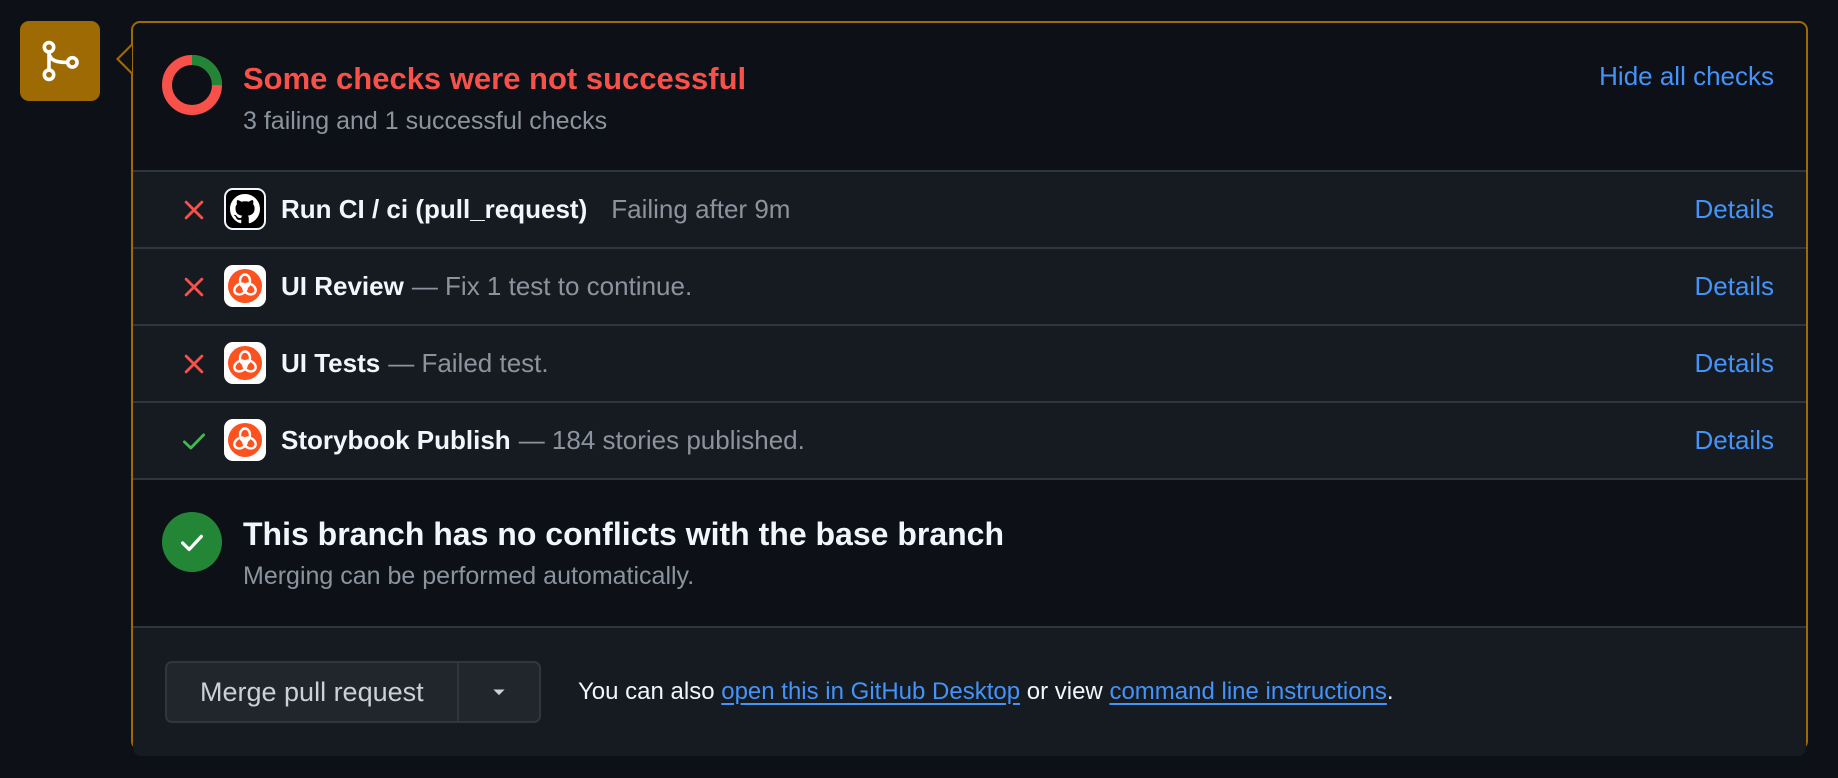  I want to click on checks-summary-subtitle: 3 failing and 1 successful checks, so click(425, 121).